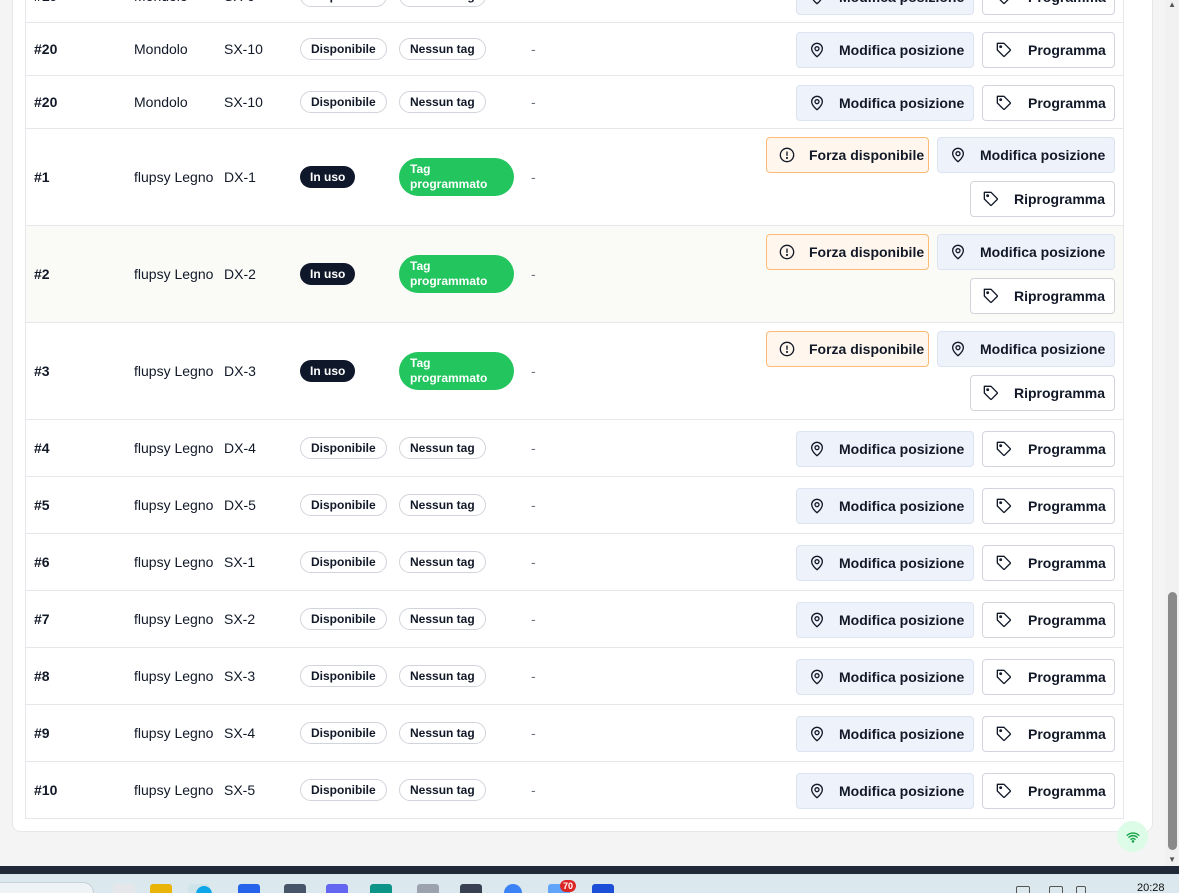 This screenshot has height=893, width=1179. What do you see at coordinates (1023, 889) in the screenshot?
I see `tray-icon` at bounding box center [1023, 889].